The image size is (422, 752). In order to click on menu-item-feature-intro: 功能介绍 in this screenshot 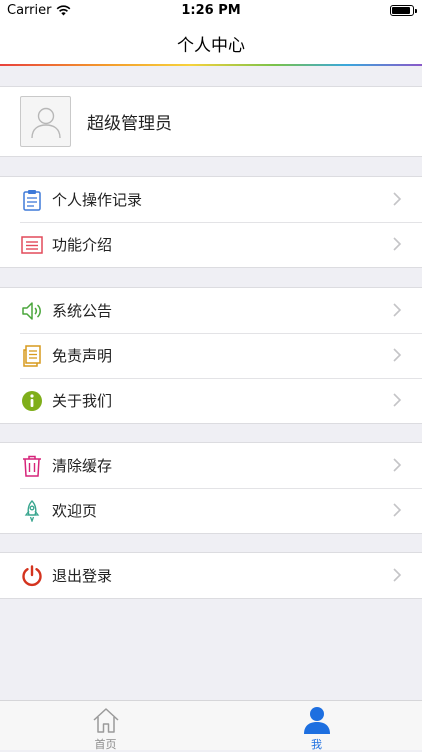, I will do `click(211, 244)`.